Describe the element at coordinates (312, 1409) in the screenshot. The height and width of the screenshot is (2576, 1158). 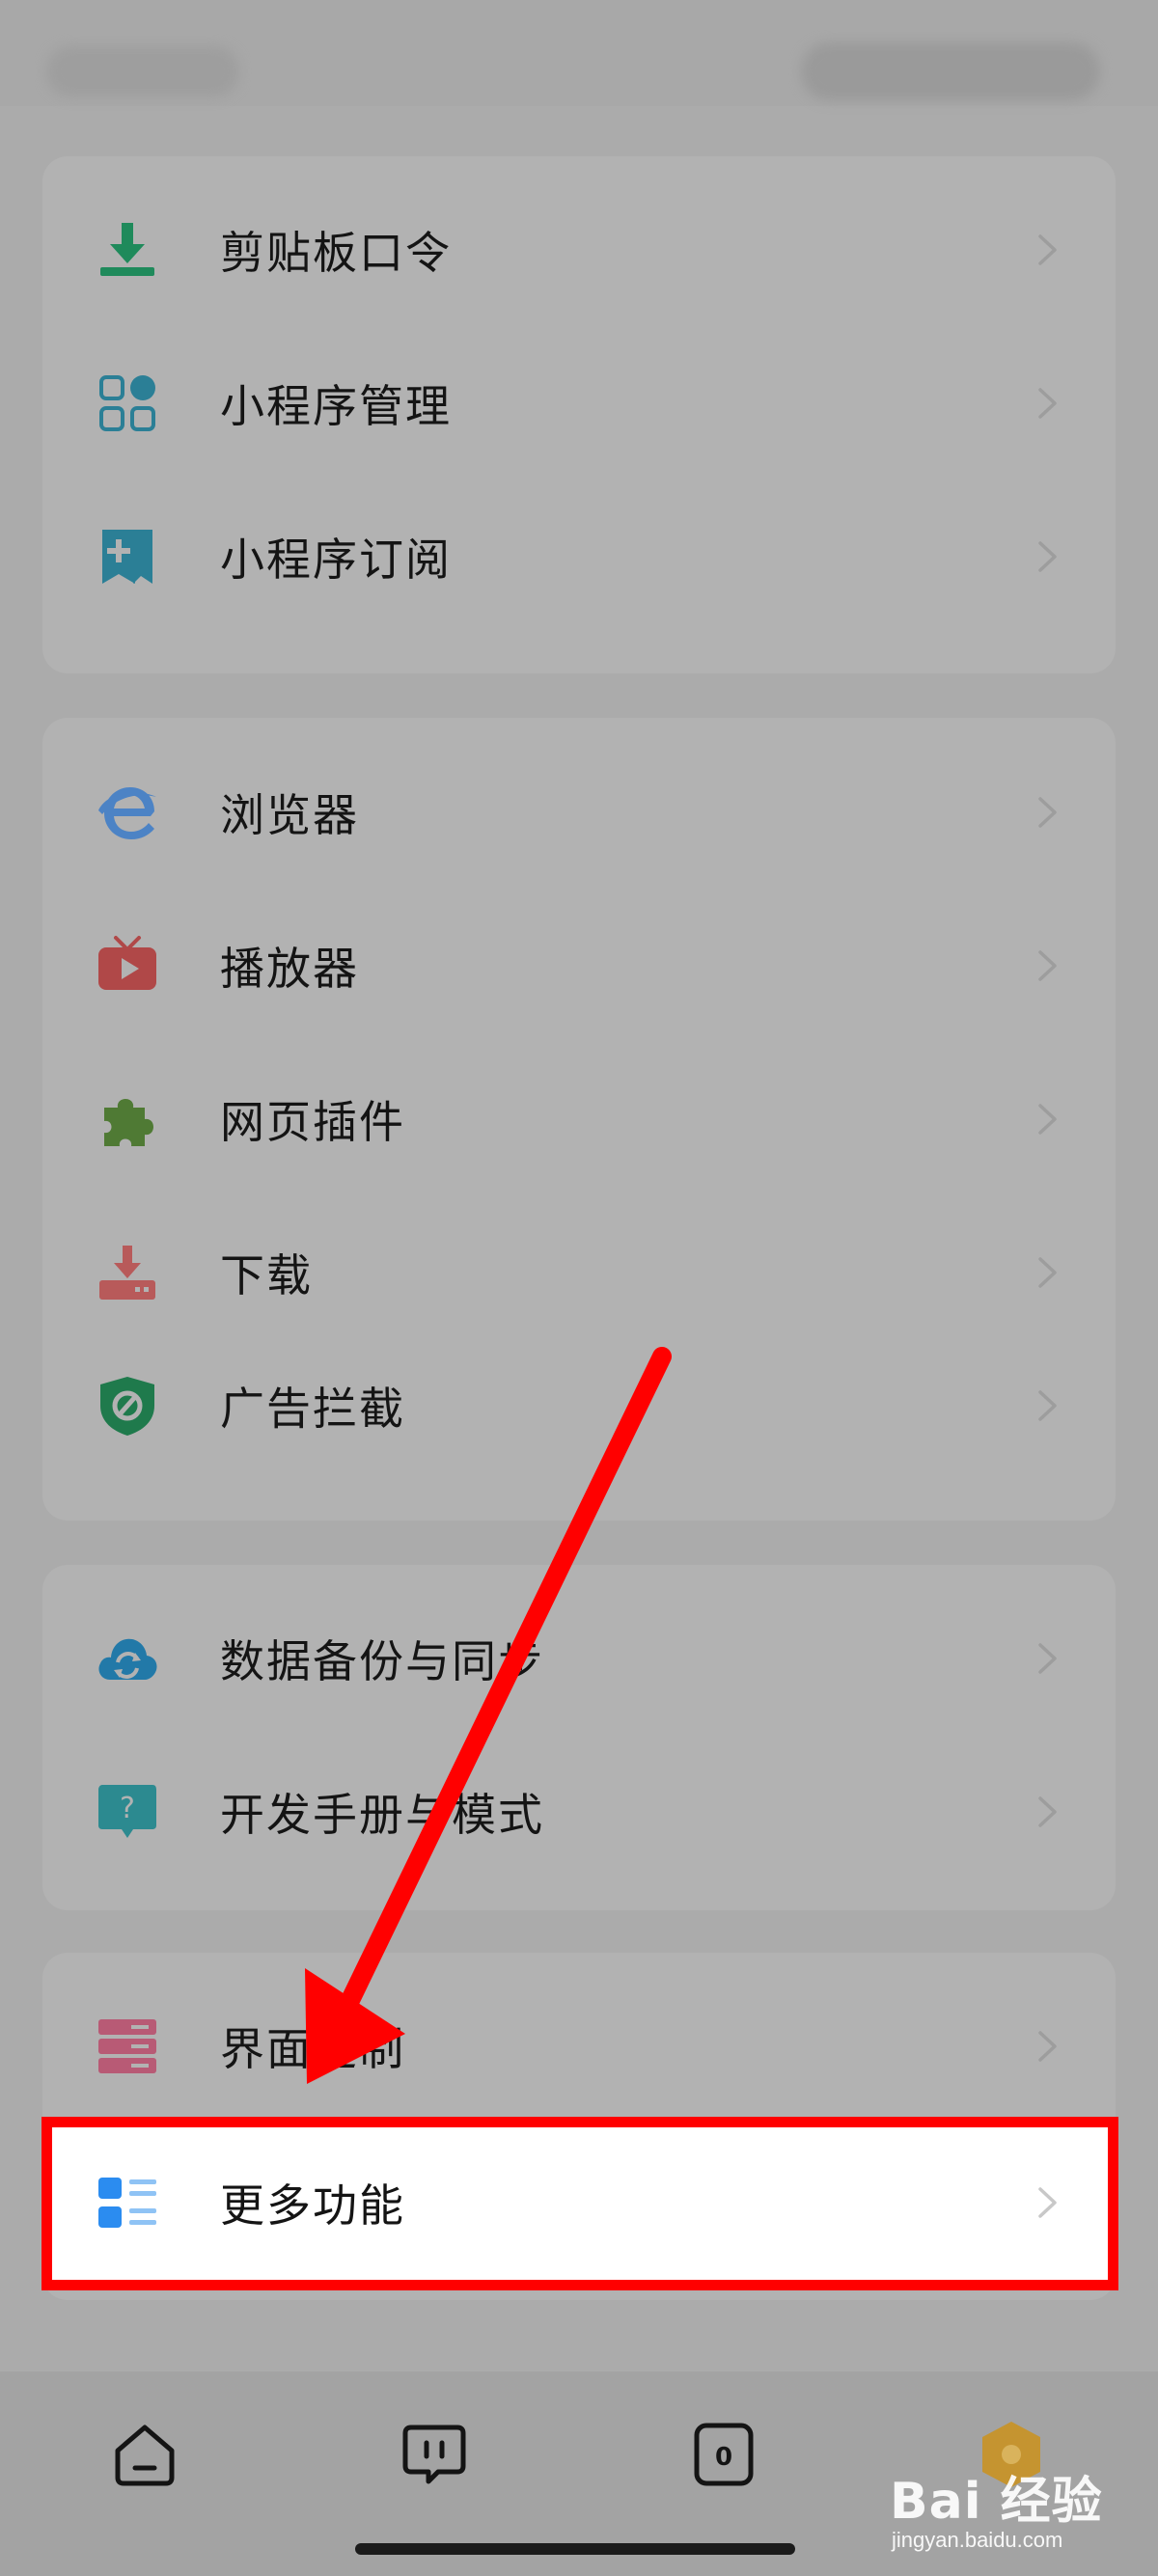
I see `menu-item-label: 广告拦截` at that location.